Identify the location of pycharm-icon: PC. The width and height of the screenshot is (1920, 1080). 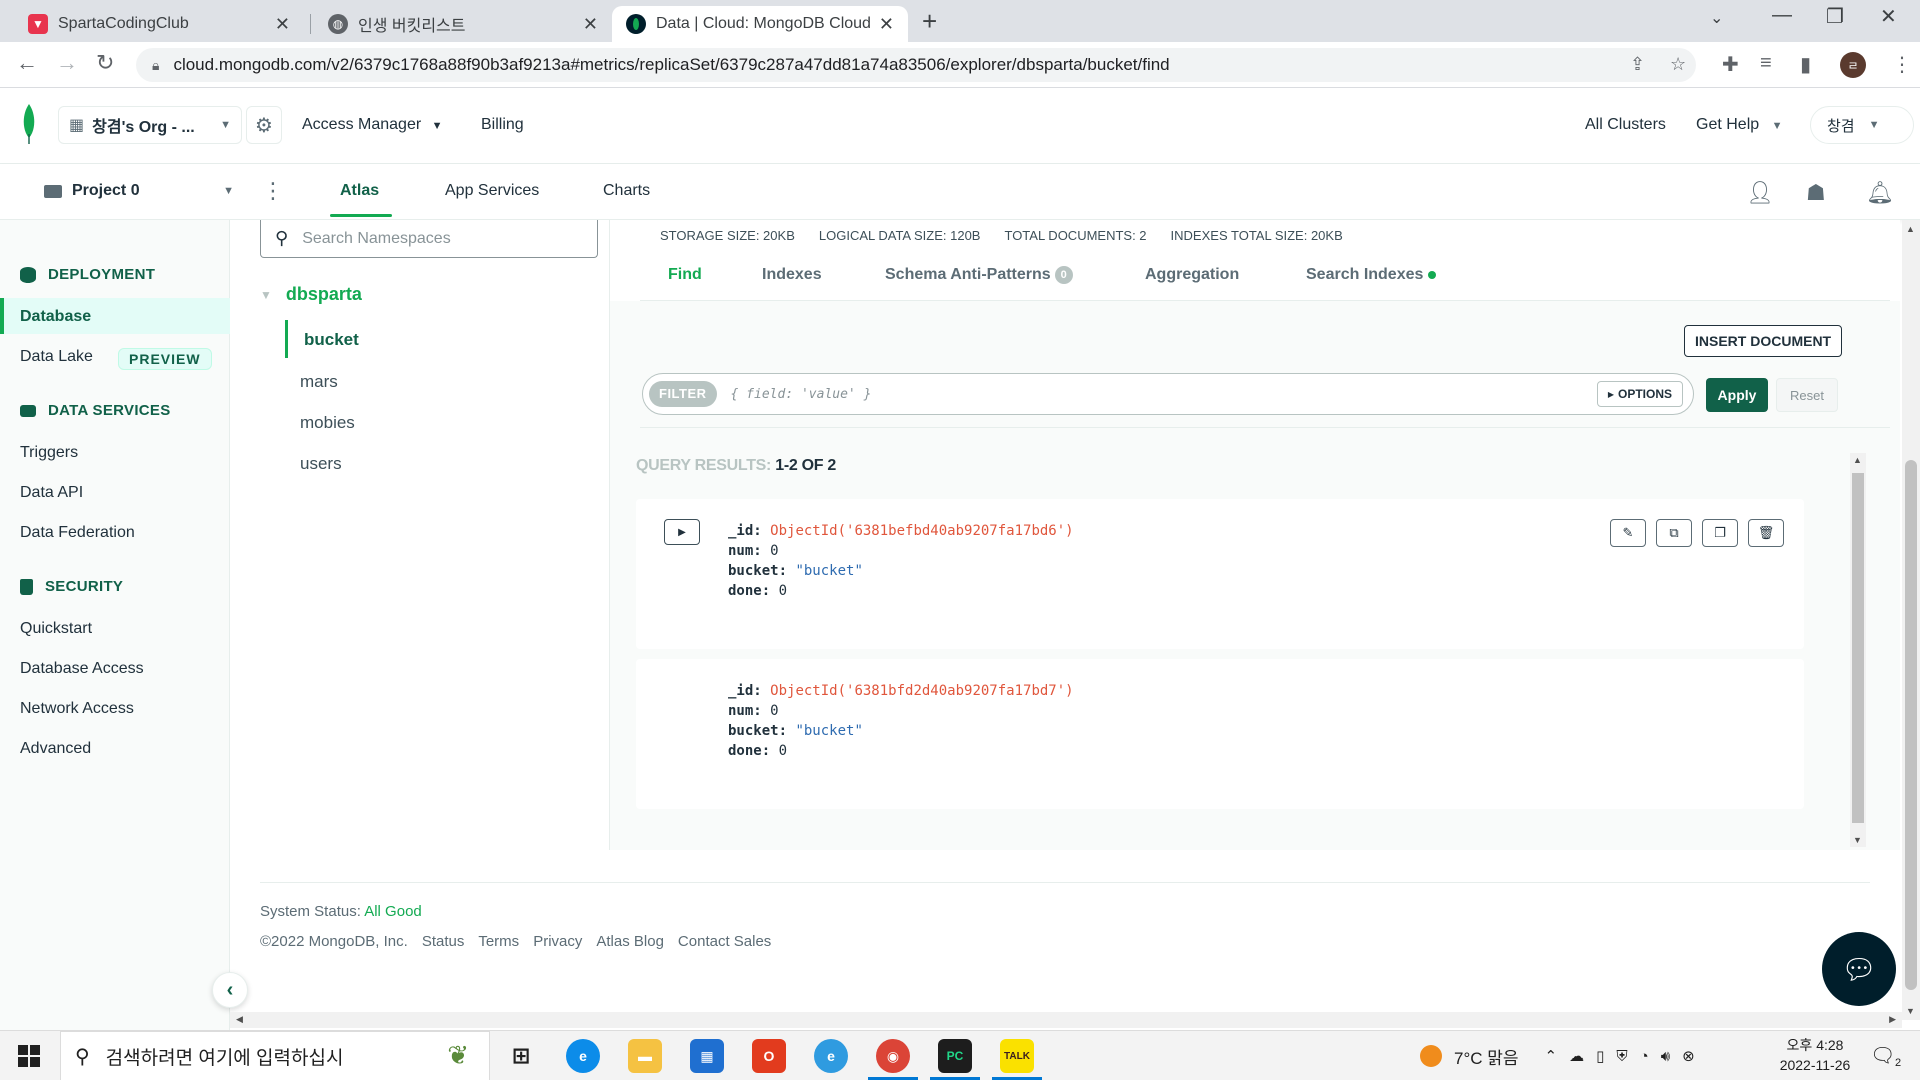
(955, 1056).